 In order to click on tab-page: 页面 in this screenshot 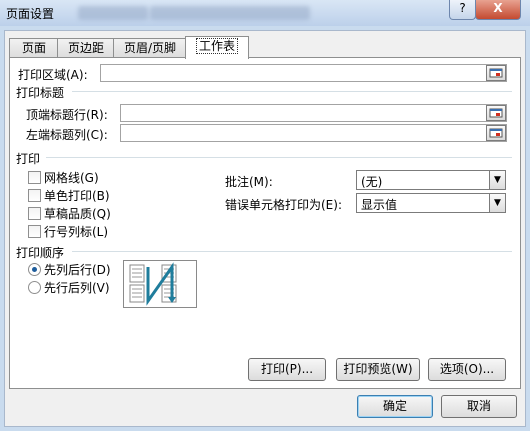, I will do `click(34, 48)`.